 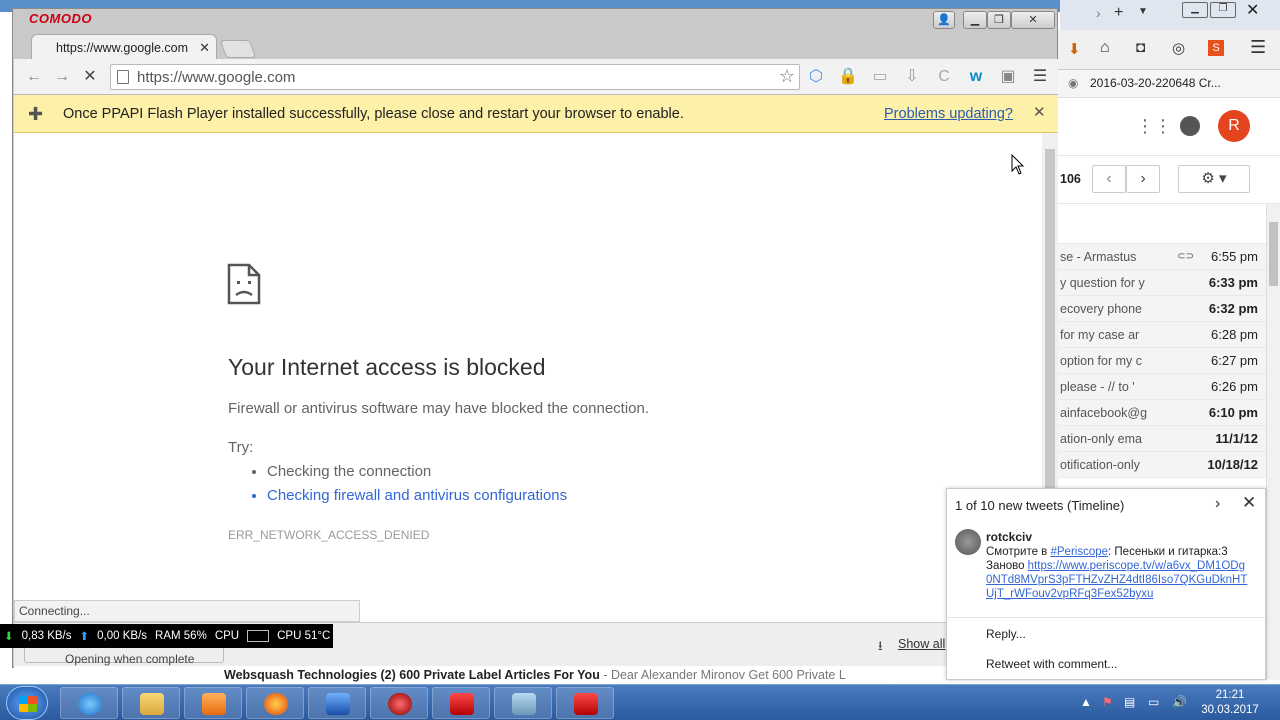 What do you see at coordinates (1190, 126) in the screenshot?
I see `notifications-icon` at bounding box center [1190, 126].